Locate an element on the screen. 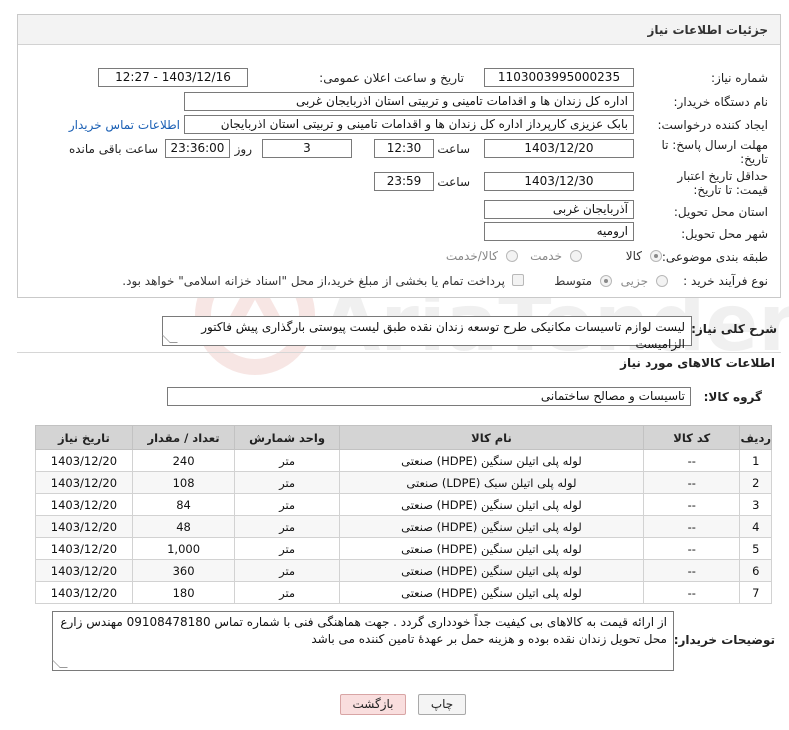 Image resolution: width=789 pixels, height=730 pixels. category-option-service: خدمت is located at coordinates (546, 256).